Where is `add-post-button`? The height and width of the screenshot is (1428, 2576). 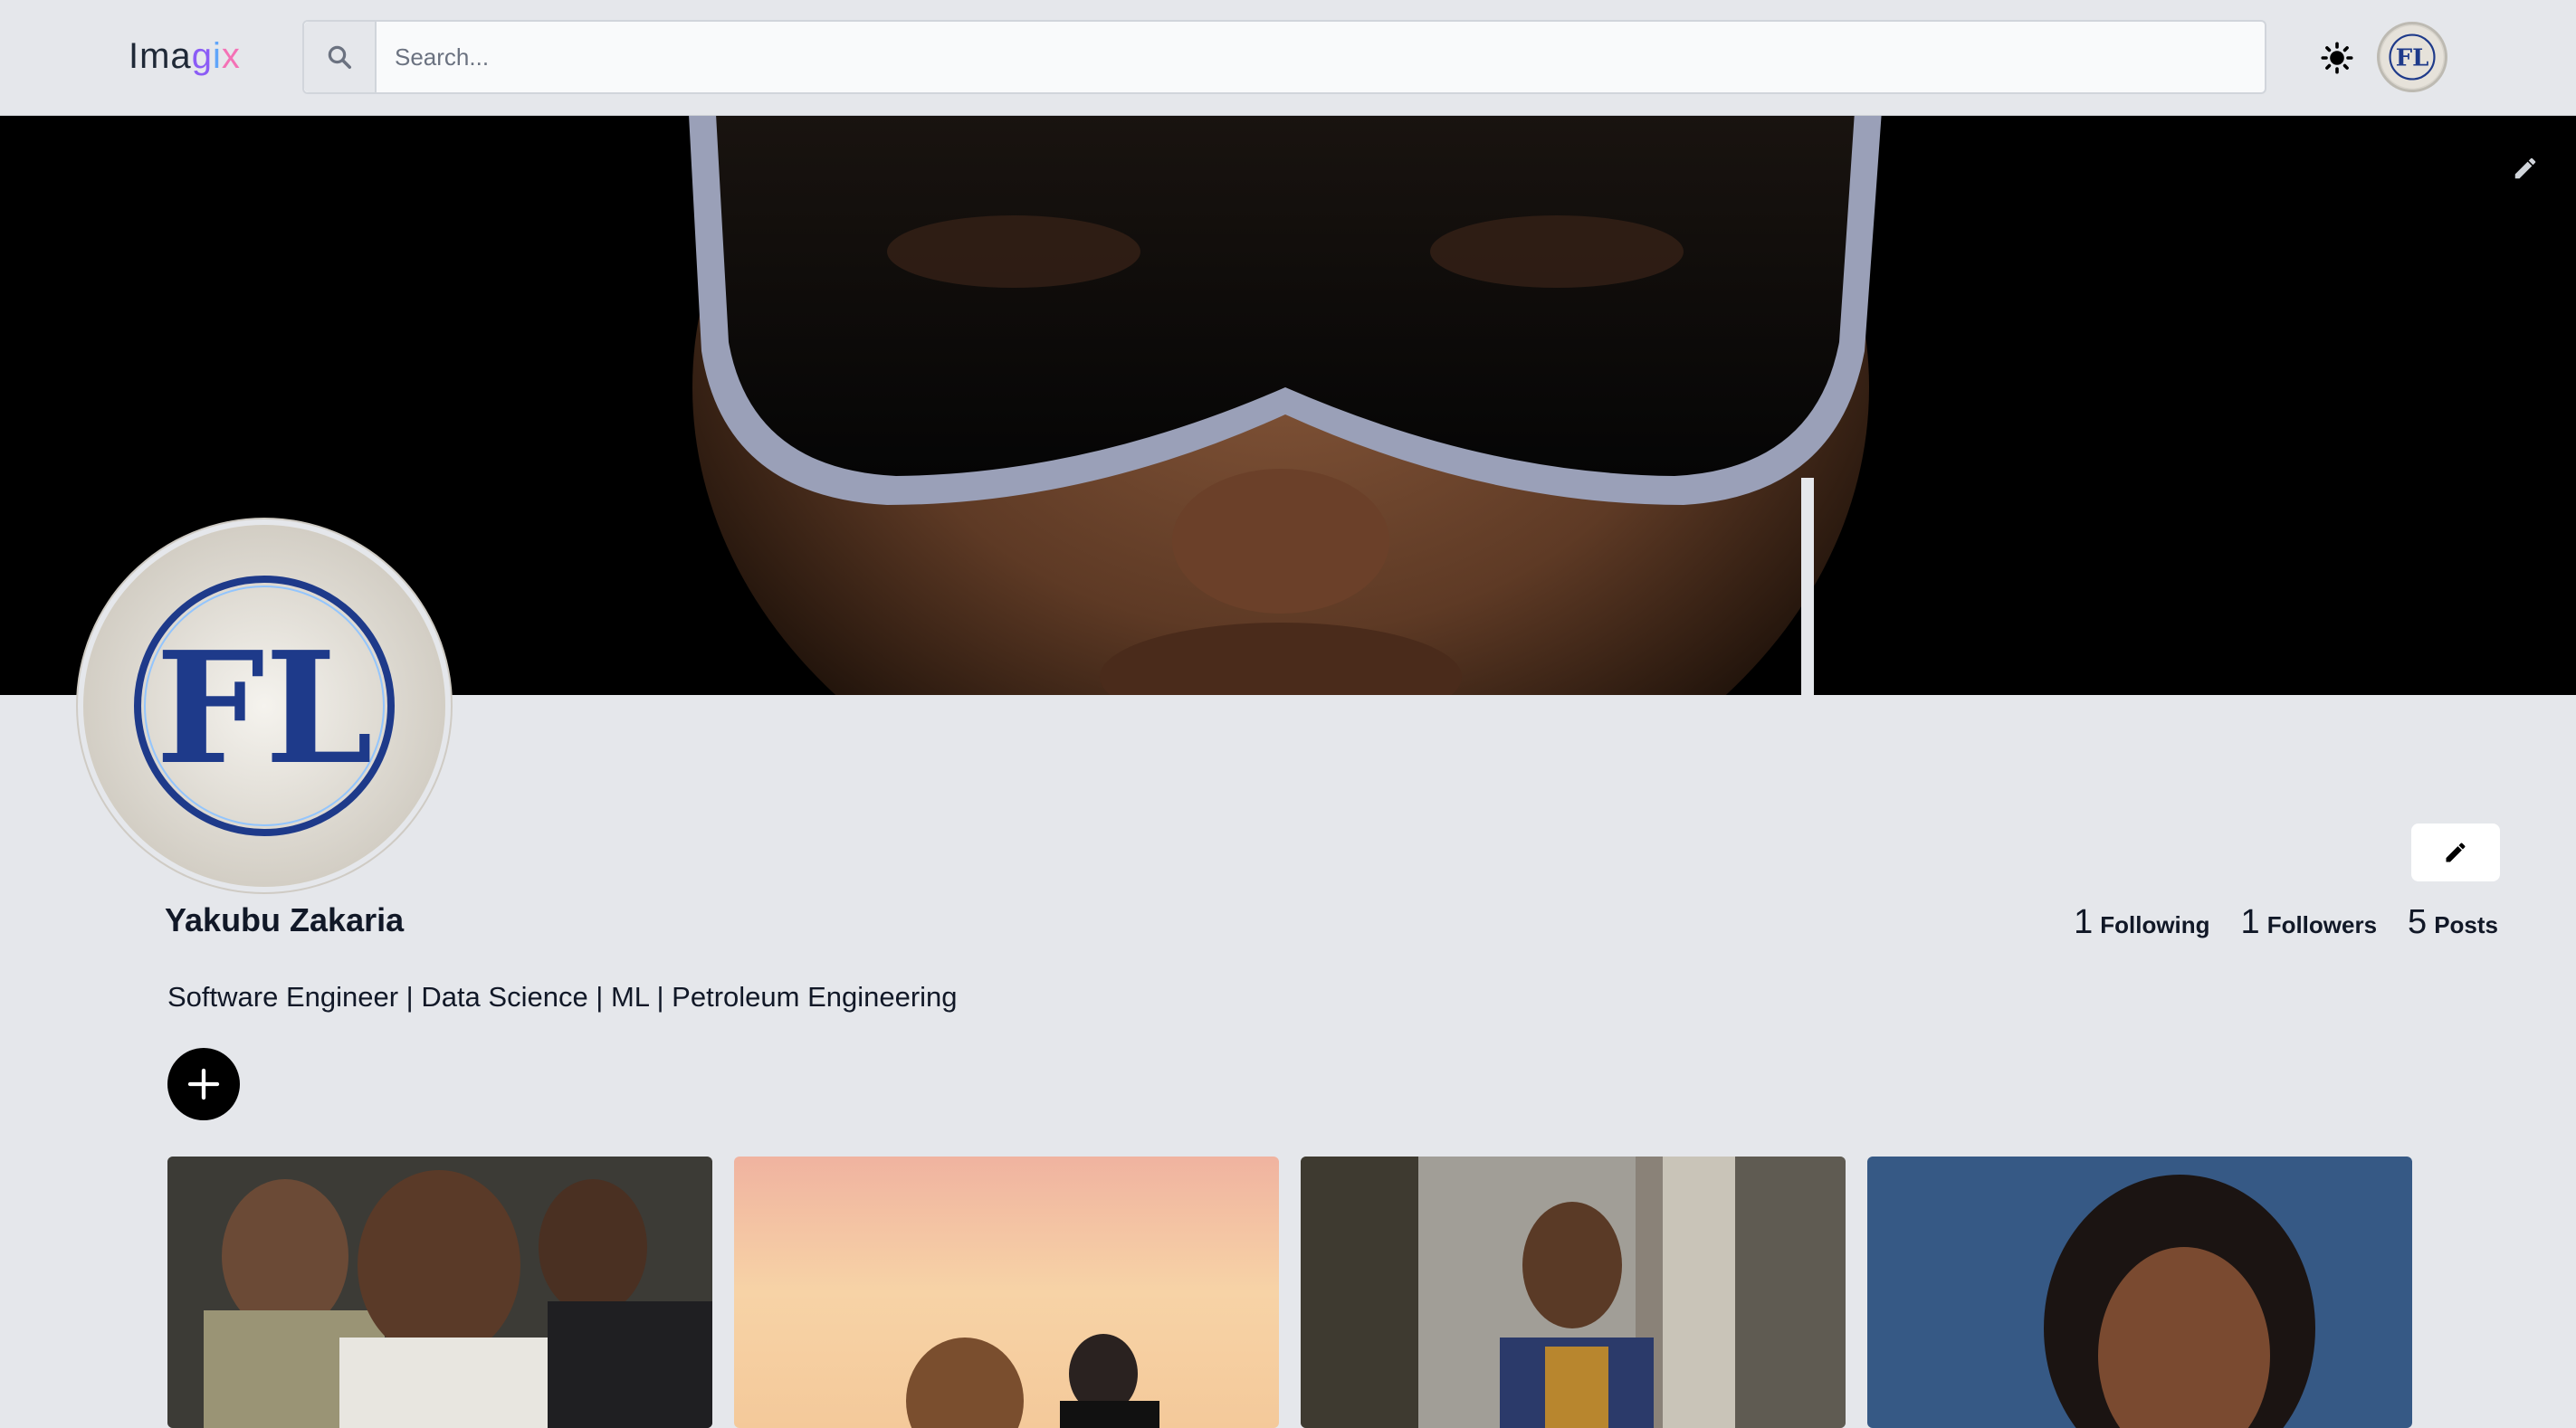 add-post-button is located at coordinates (204, 1084).